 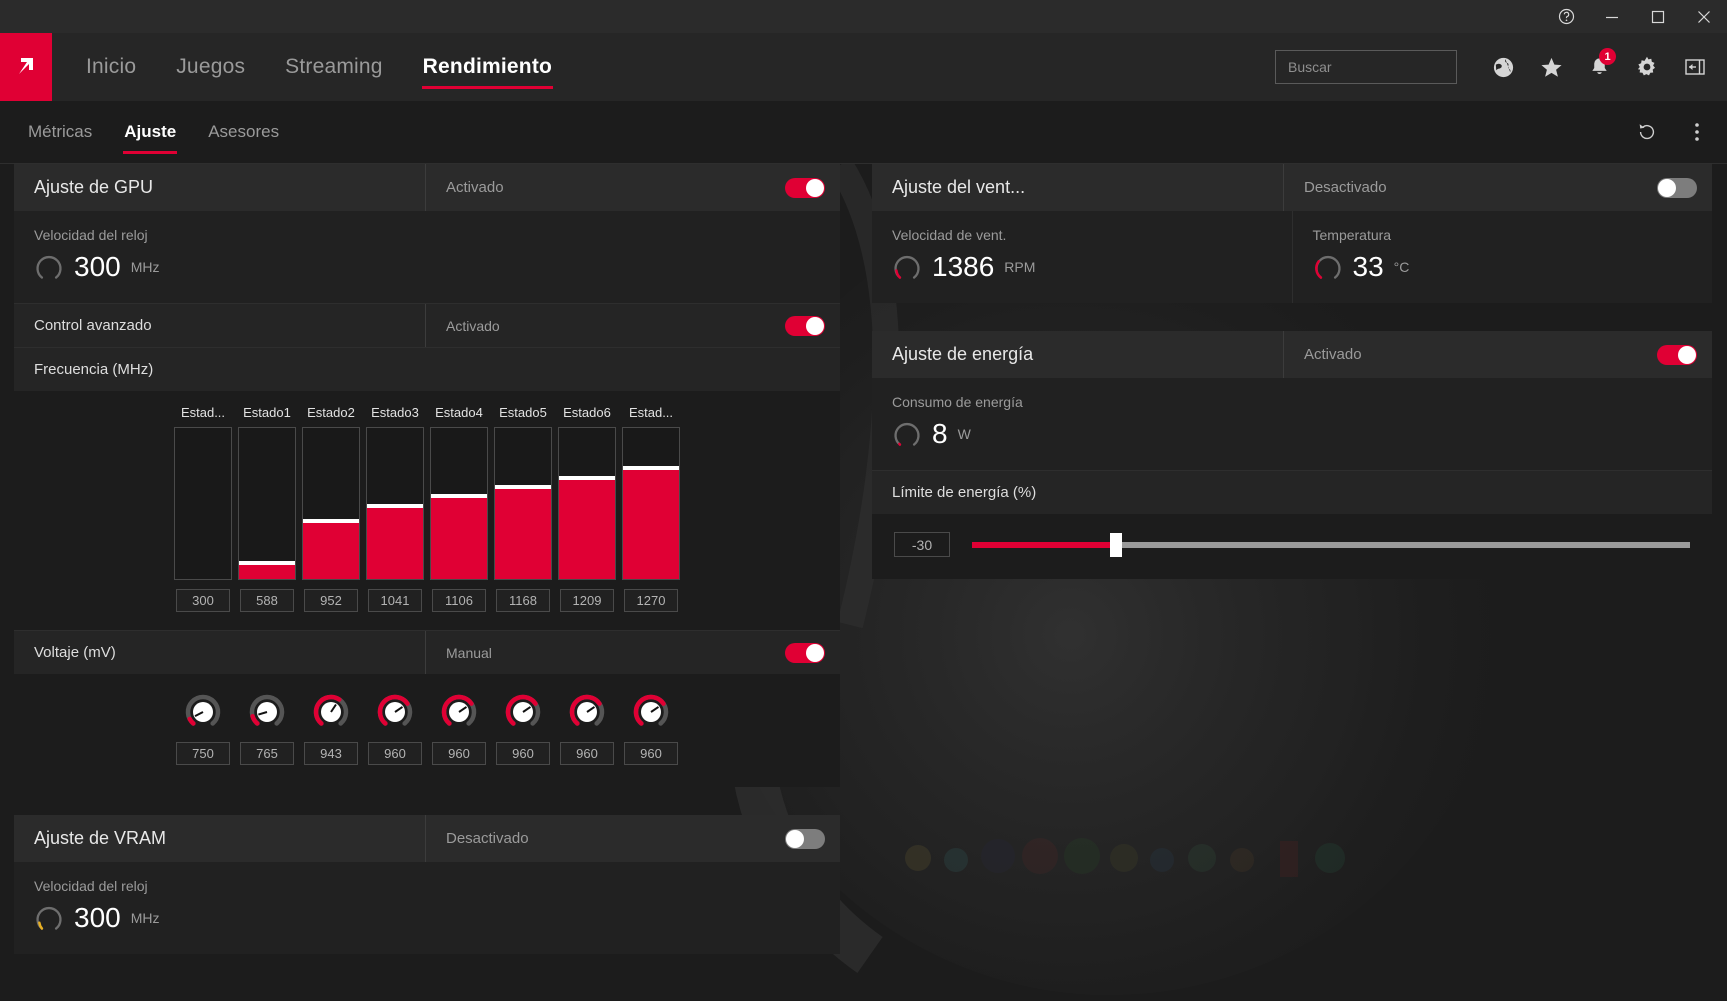 I want to click on subtab-list: Métricas Ajuste Asesores, so click(x=147, y=132).